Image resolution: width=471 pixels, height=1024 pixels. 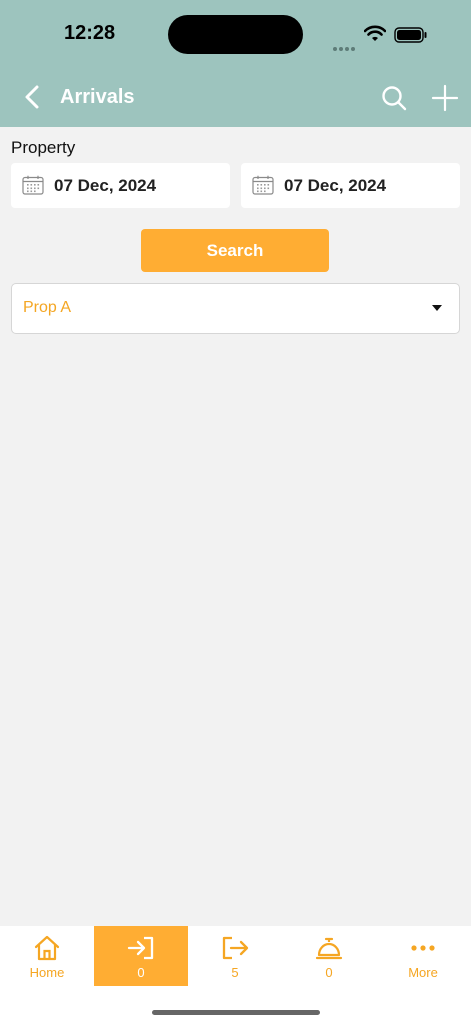 What do you see at coordinates (47, 307) in the screenshot?
I see `property-select-value: Prop A` at bounding box center [47, 307].